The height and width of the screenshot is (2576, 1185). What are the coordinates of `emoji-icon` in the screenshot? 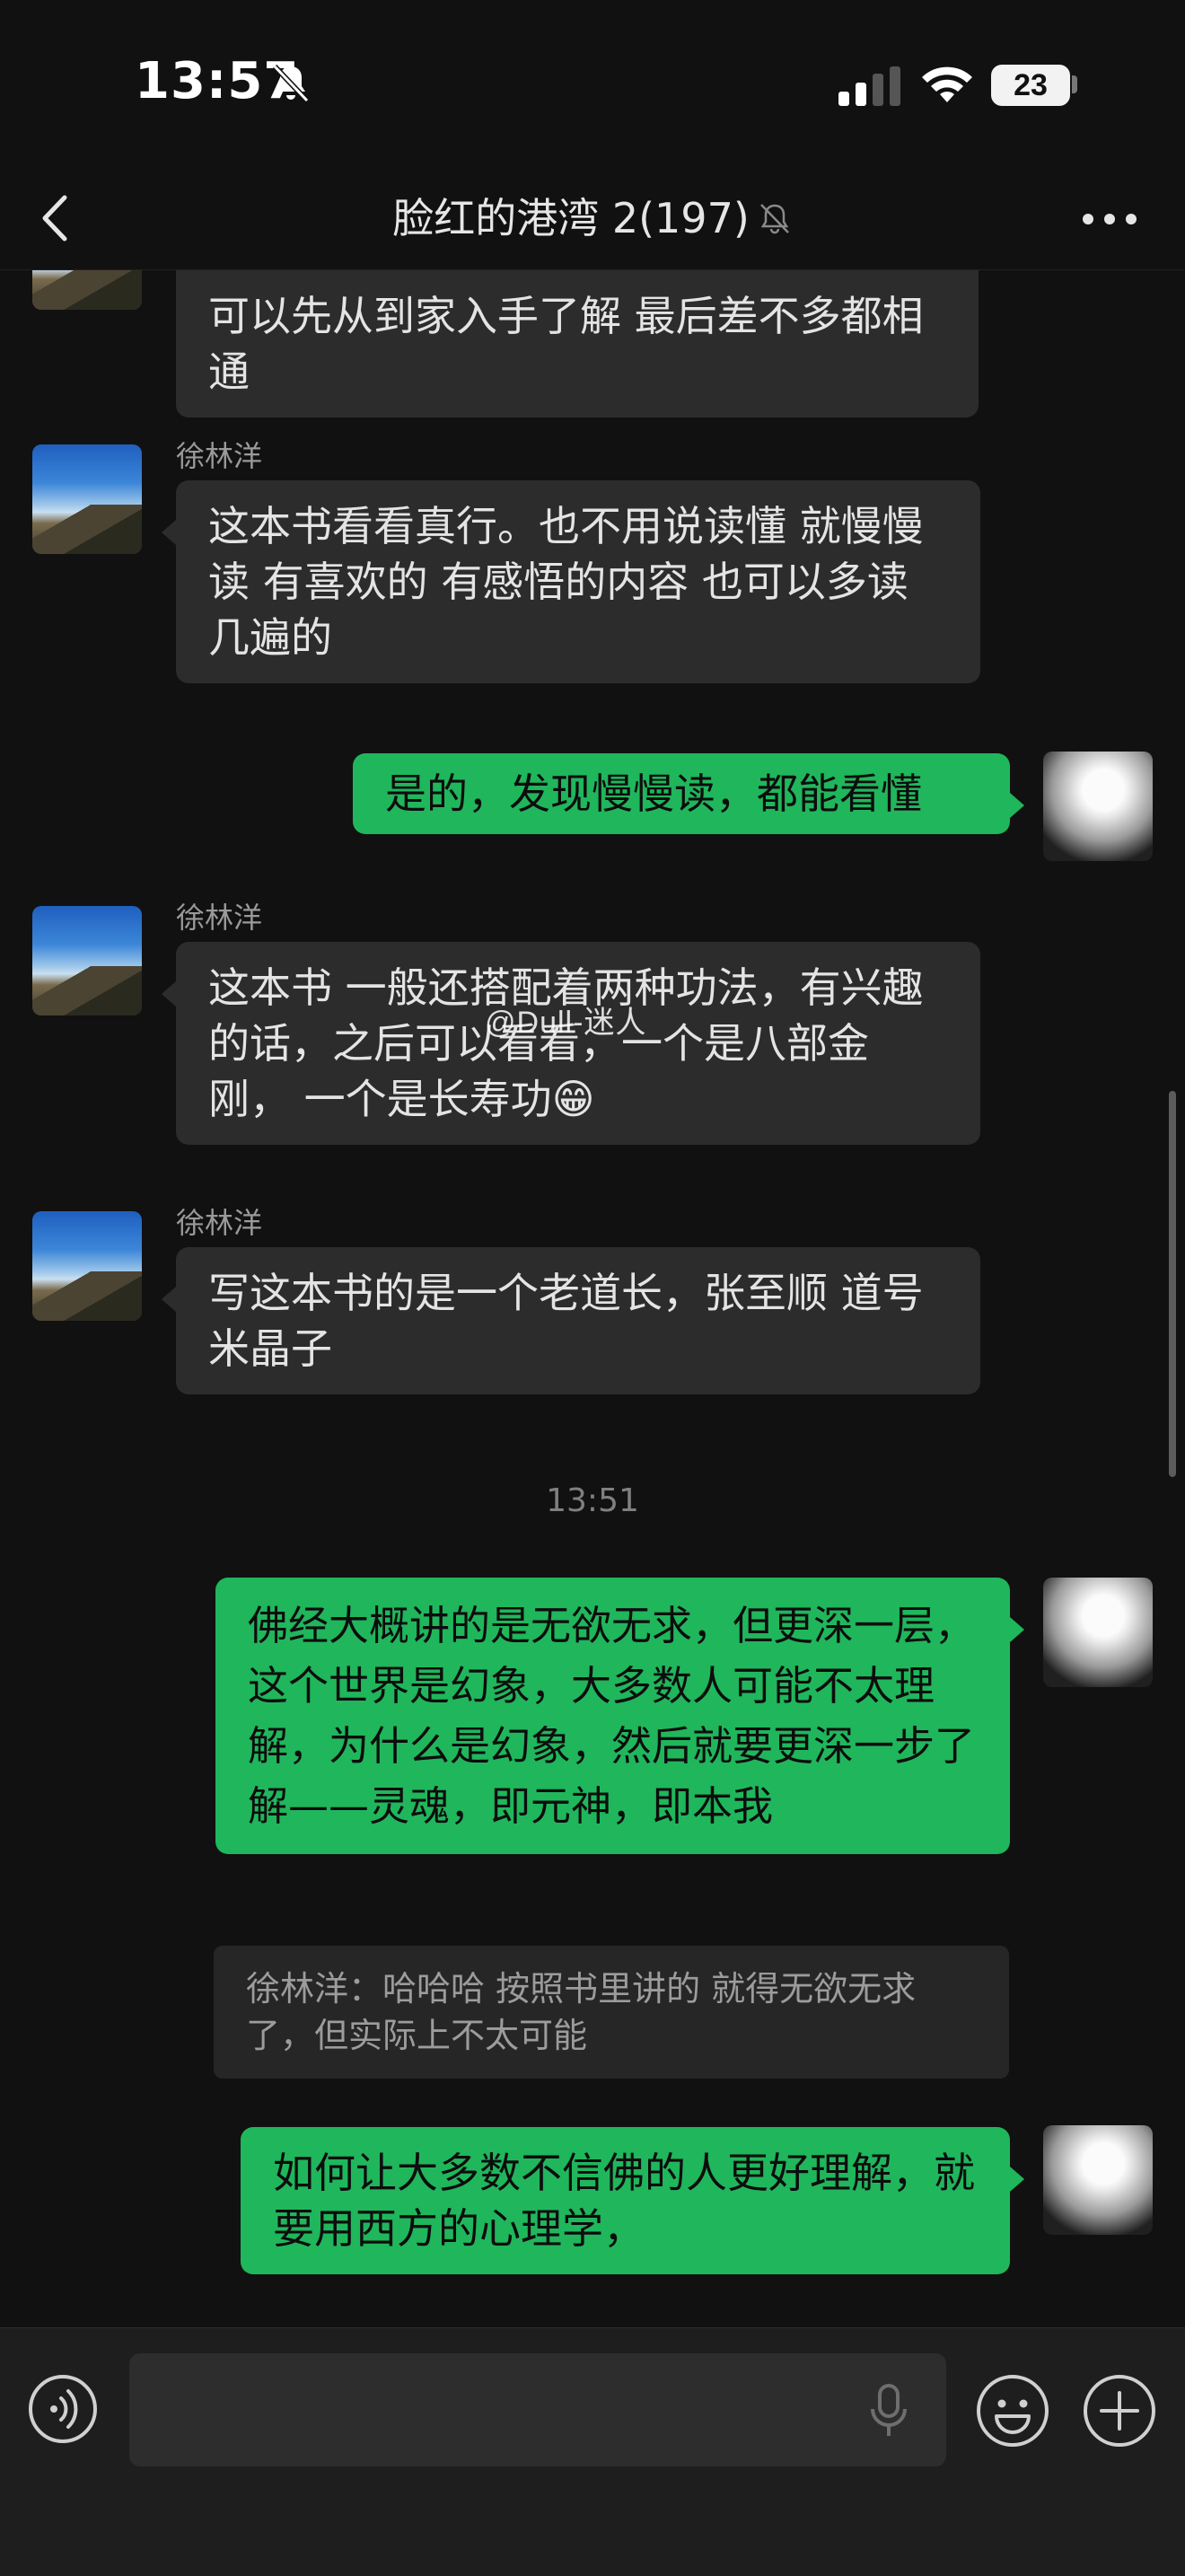 It's located at (1012, 2411).